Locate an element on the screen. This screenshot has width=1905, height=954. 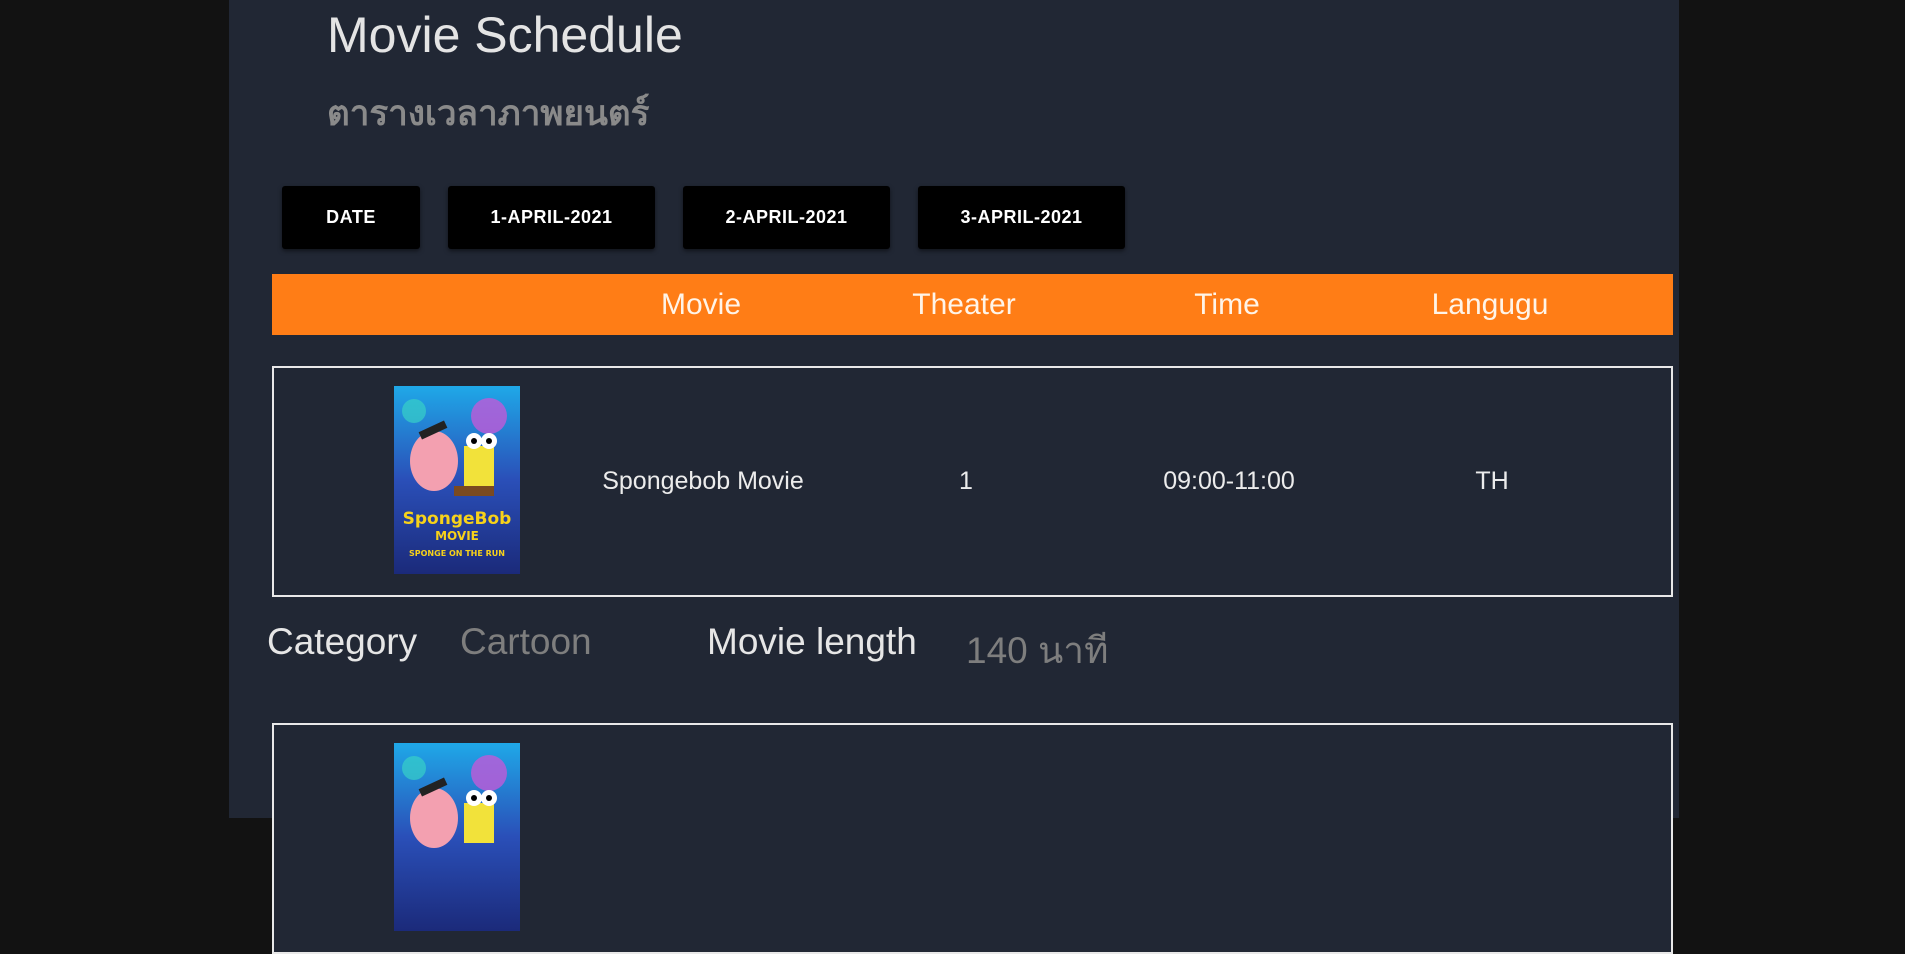
length-value: 140 นาที is located at coordinates (1037, 650).